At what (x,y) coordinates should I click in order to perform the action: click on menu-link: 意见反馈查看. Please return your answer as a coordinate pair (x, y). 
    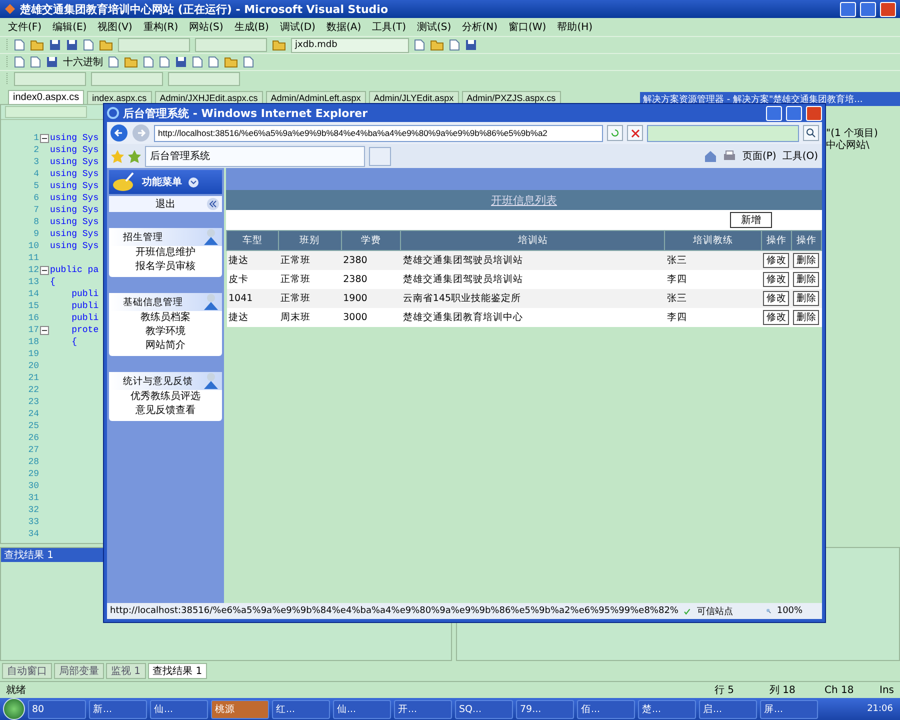
    Looking at the image, I should click on (165, 411).